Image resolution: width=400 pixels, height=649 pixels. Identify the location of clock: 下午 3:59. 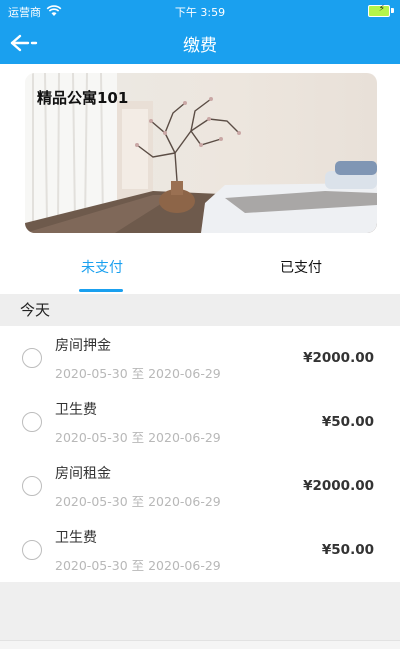
(200, 12).